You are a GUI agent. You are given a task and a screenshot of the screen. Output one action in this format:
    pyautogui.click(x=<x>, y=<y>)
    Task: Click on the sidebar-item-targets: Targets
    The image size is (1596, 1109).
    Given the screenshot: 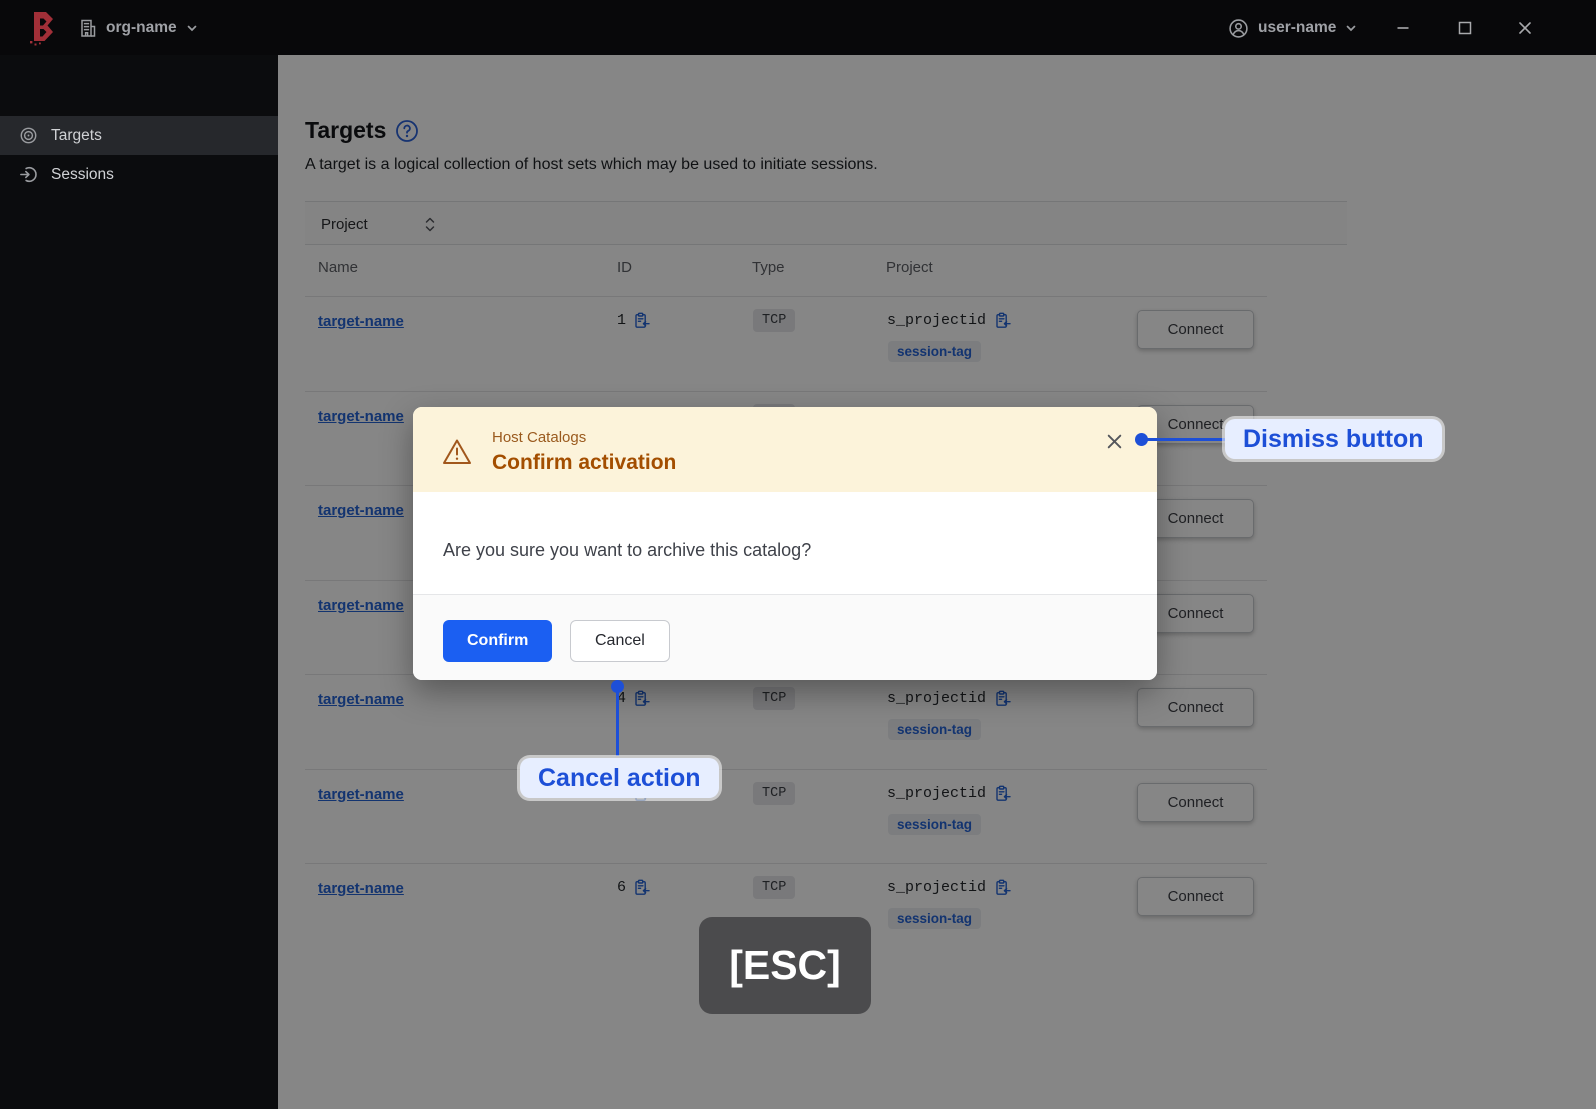 What is the action you would take?
    pyautogui.click(x=139, y=135)
    